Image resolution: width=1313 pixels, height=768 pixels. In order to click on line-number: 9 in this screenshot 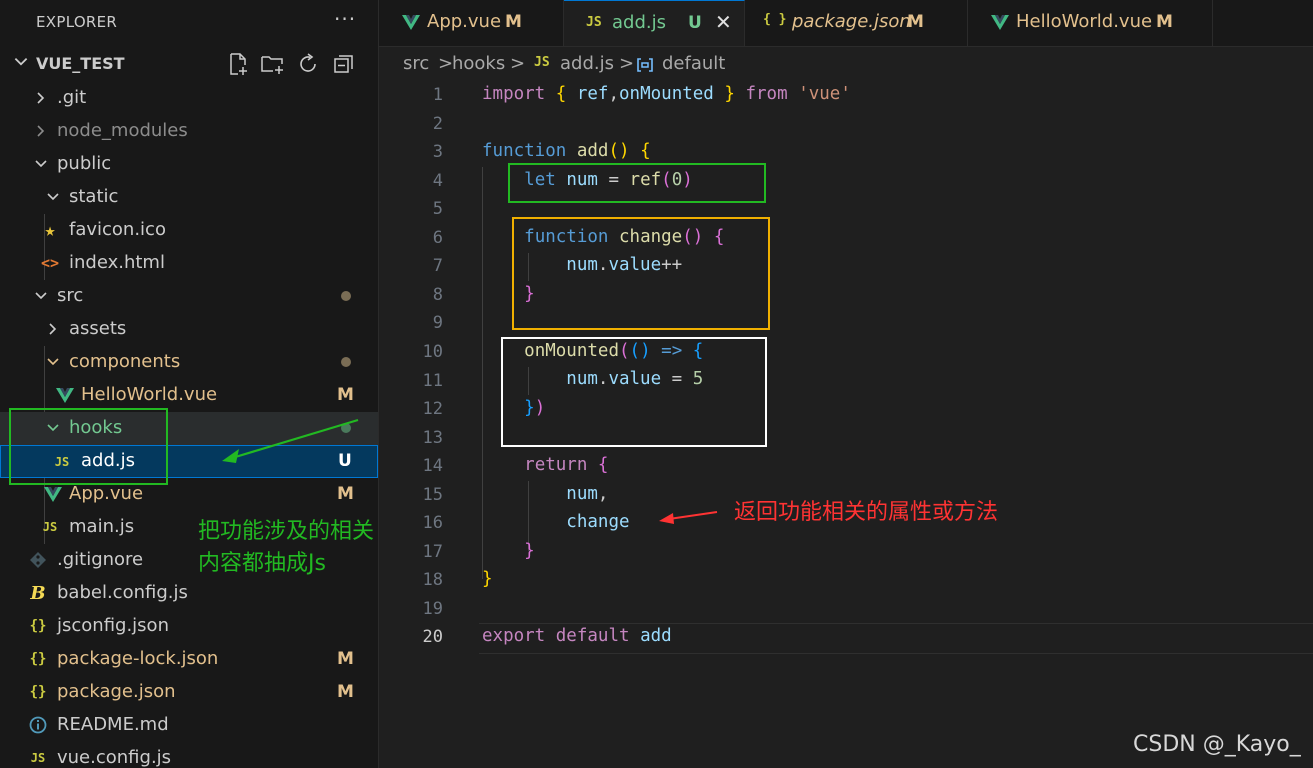, I will do `click(437, 323)`.